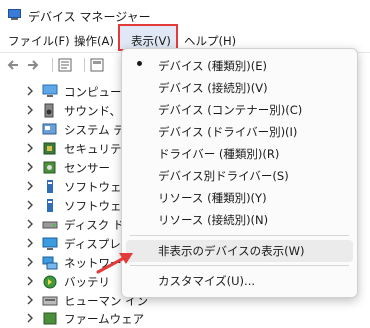 This screenshot has height=328, width=370. What do you see at coordinates (223, 176) in the screenshot?
I see `menu-item-label: デバイス別ドライバー(S)` at bounding box center [223, 176].